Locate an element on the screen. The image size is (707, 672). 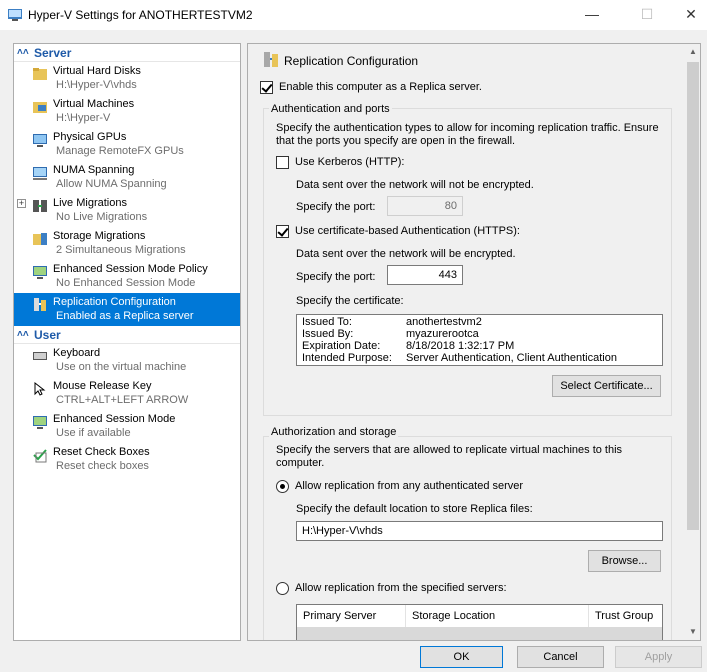
kerberos-port-label: Specify the port: is located at coordinates (336, 207).